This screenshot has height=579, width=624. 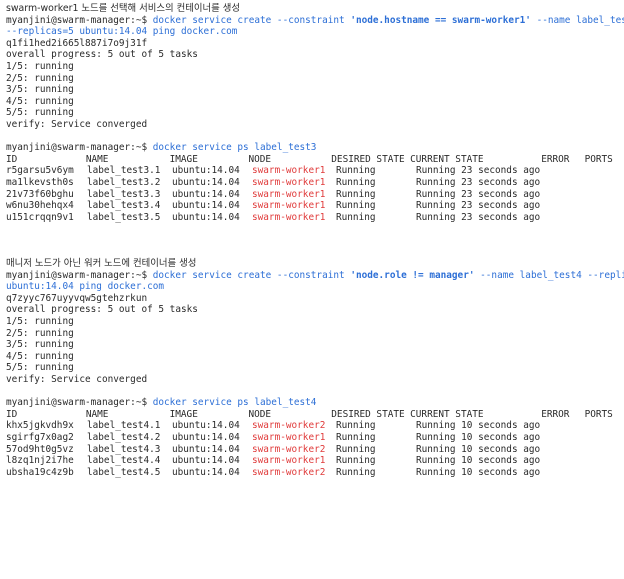 What do you see at coordinates (40, 368) in the screenshot?
I see `task-status: 5/5: running` at bounding box center [40, 368].